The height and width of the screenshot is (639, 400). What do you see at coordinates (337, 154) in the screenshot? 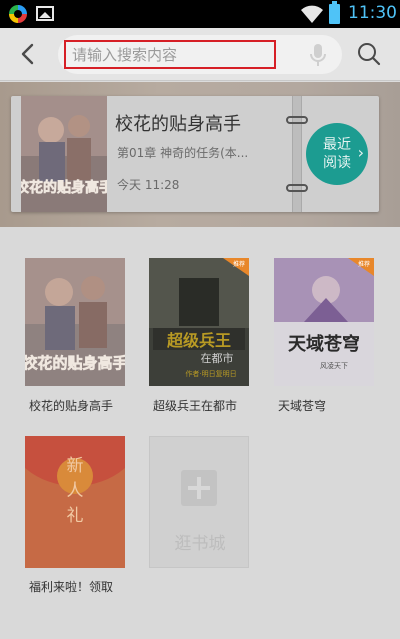
I see `recent-reading-button: 最近 阅读 ›` at bounding box center [337, 154].